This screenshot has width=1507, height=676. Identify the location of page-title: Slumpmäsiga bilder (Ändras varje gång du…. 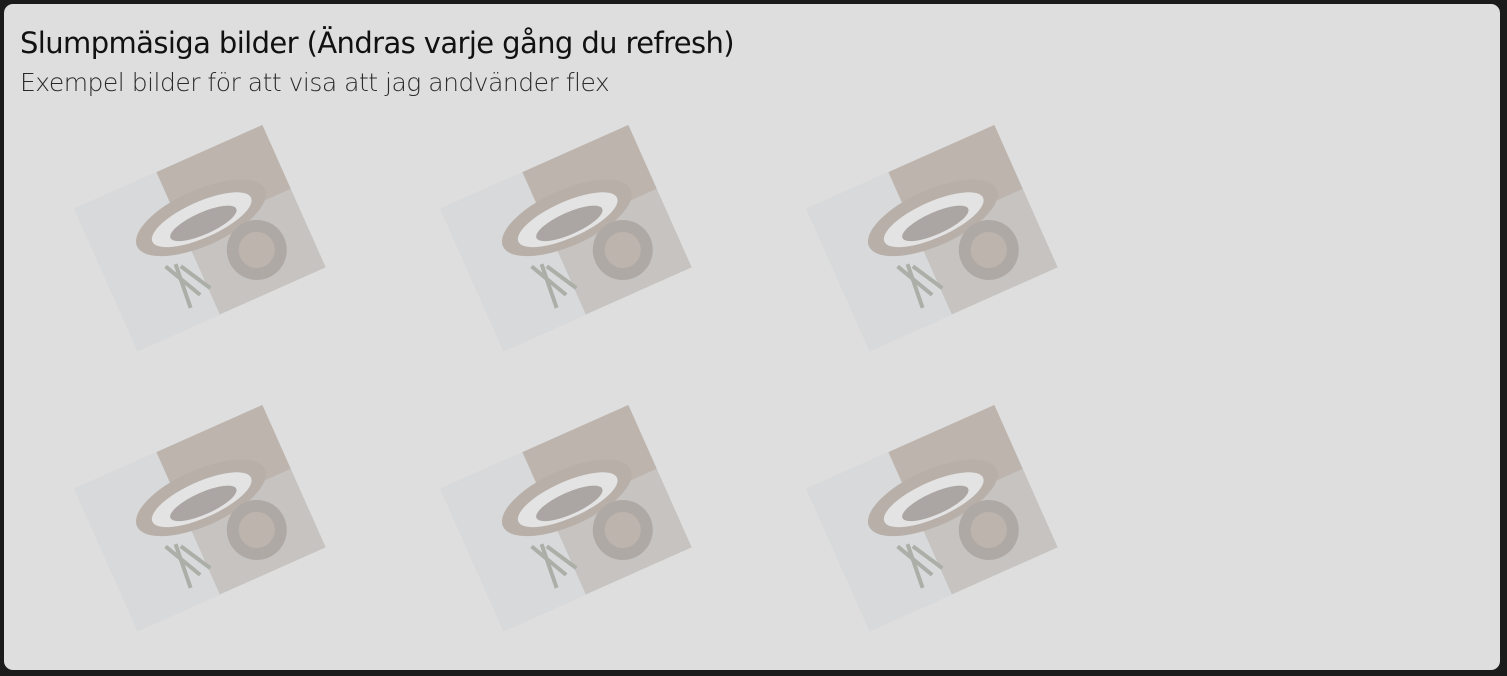
(377, 43).